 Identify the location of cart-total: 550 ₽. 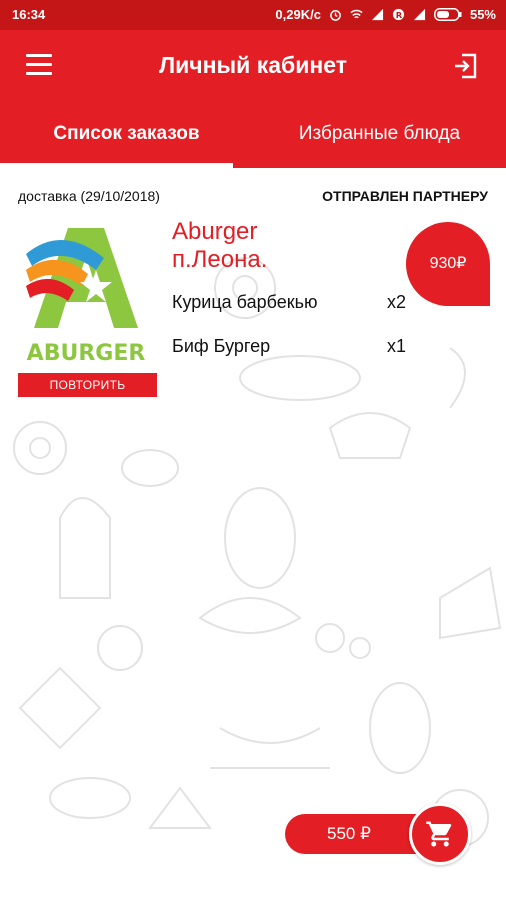
(349, 833).